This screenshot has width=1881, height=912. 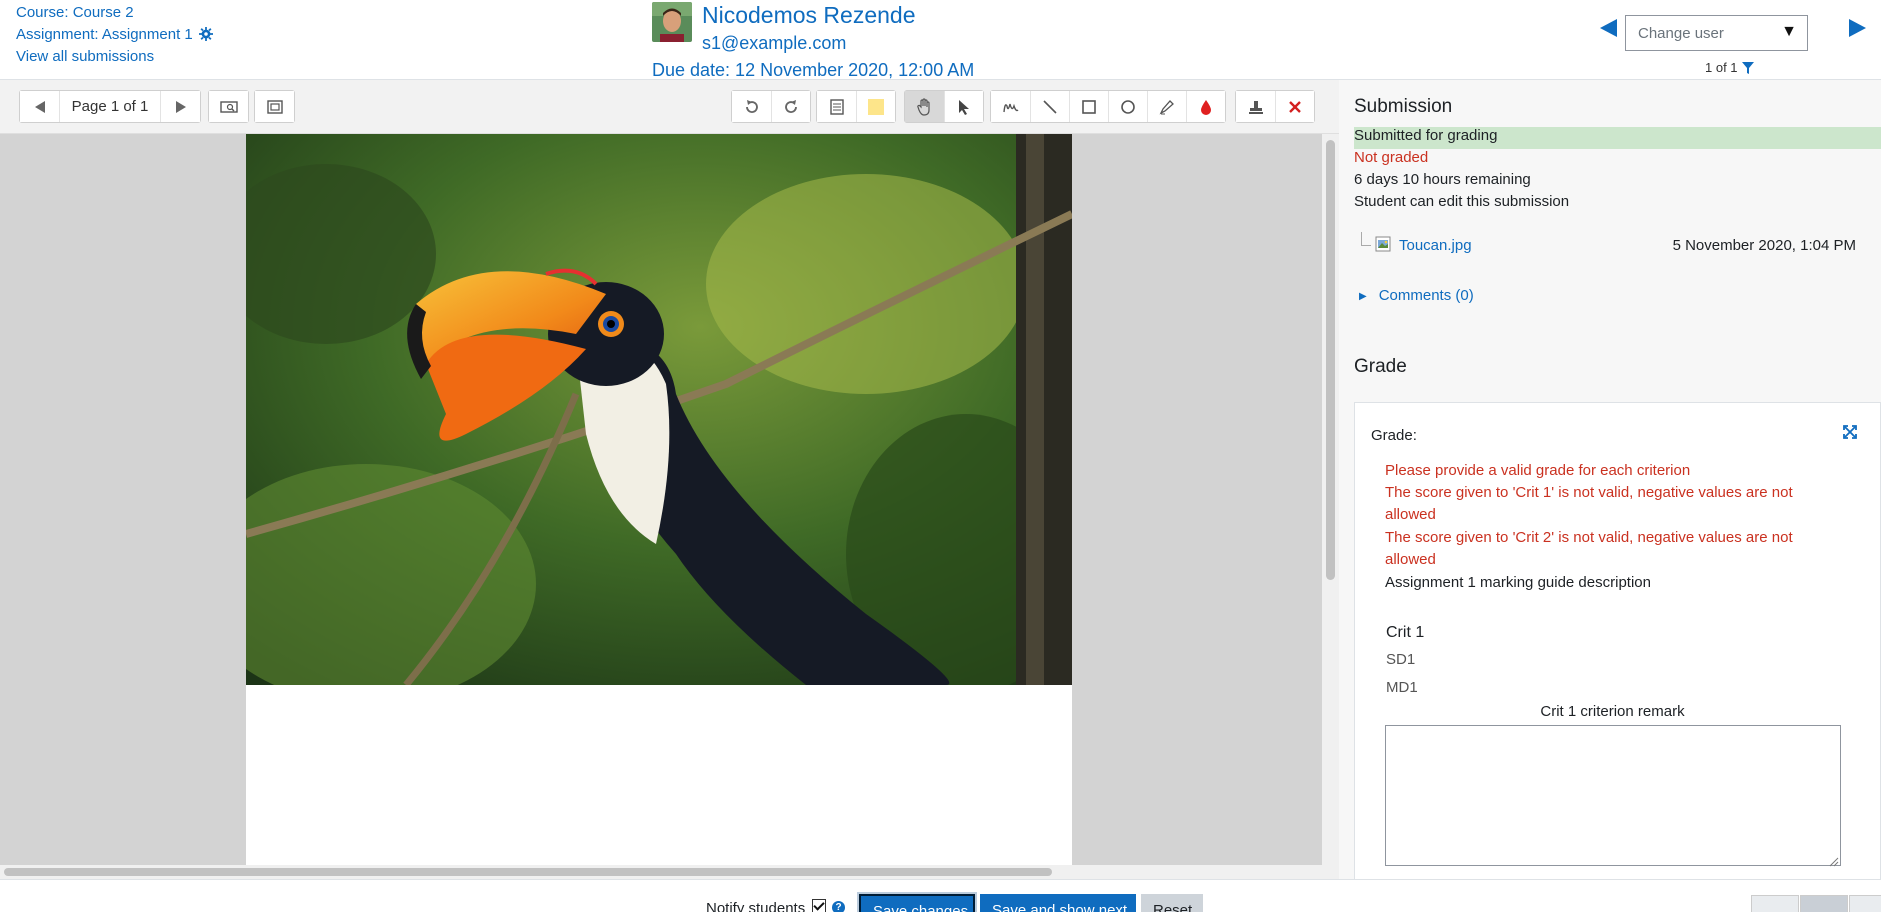 What do you see at coordinates (1865, 903) in the screenshot?
I see `layout-collapse-grade-button` at bounding box center [1865, 903].